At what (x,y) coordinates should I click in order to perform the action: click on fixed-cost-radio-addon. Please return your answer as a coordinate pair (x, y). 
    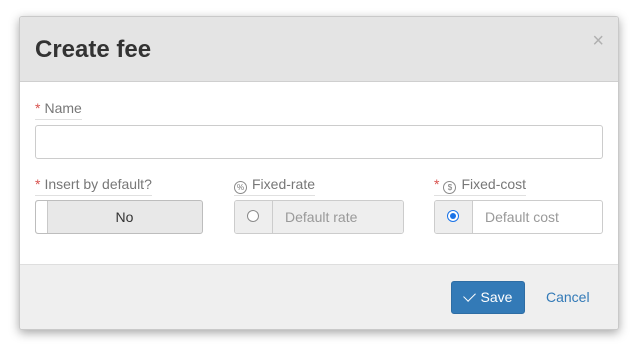
    Looking at the image, I should click on (454, 217).